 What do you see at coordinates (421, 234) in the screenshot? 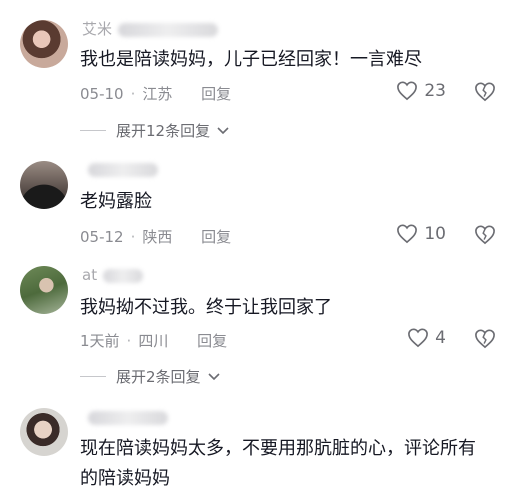
I see `like-button: 10` at bounding box center [421, 234].